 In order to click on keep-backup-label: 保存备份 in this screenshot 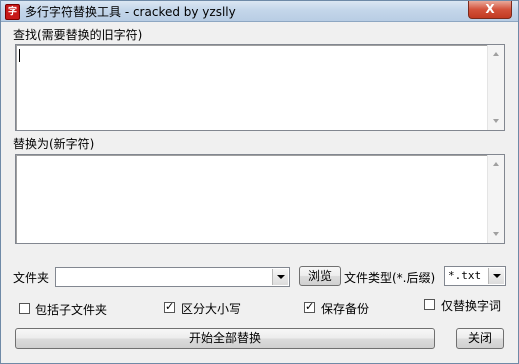, I will do `click(345, 309)`.